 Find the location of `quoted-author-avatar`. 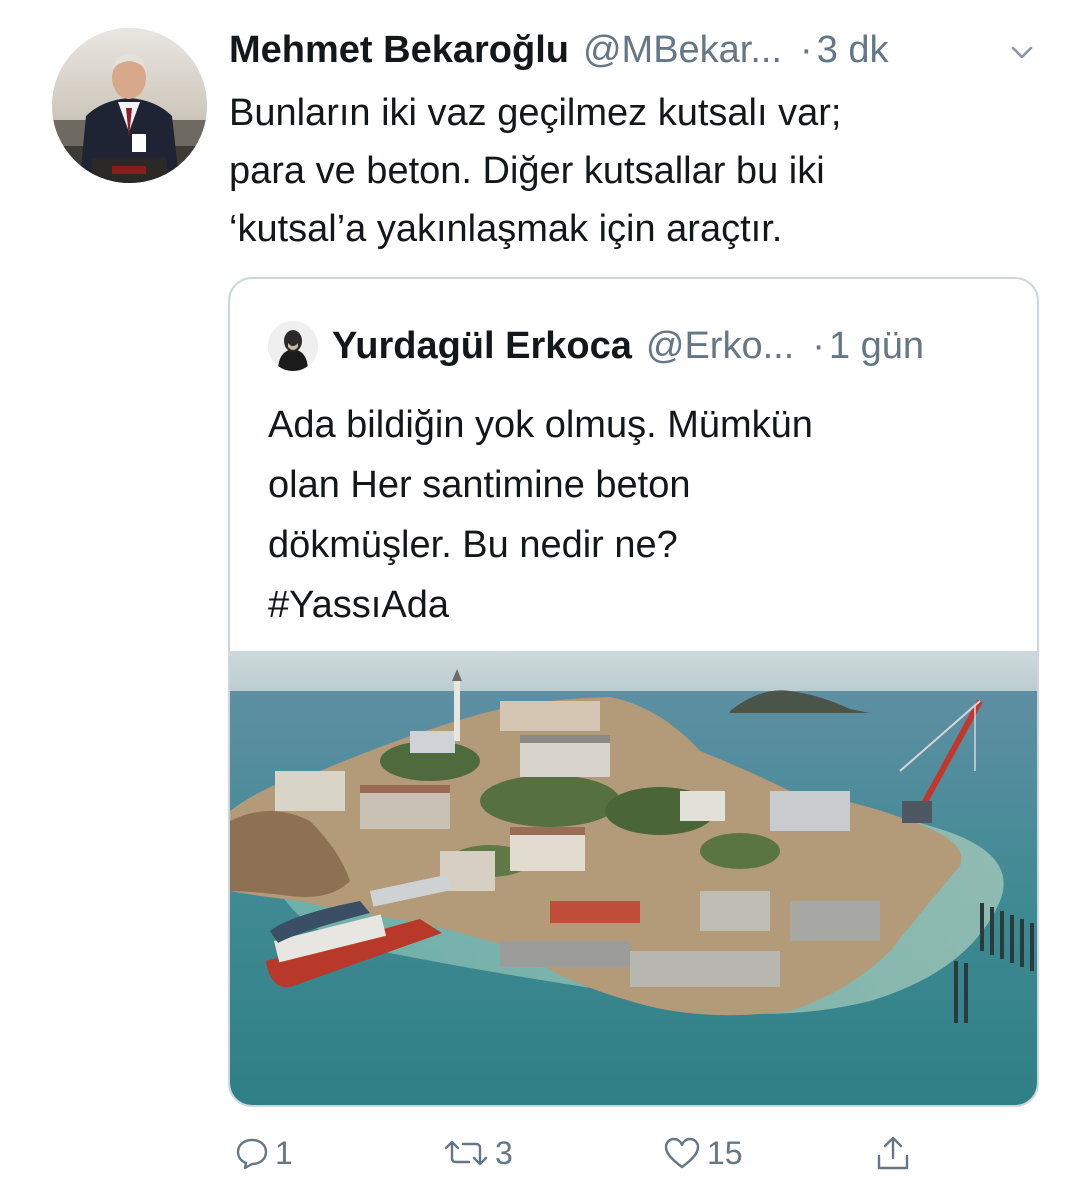

quoted-author-avatar is located at coordinates (293, 346).